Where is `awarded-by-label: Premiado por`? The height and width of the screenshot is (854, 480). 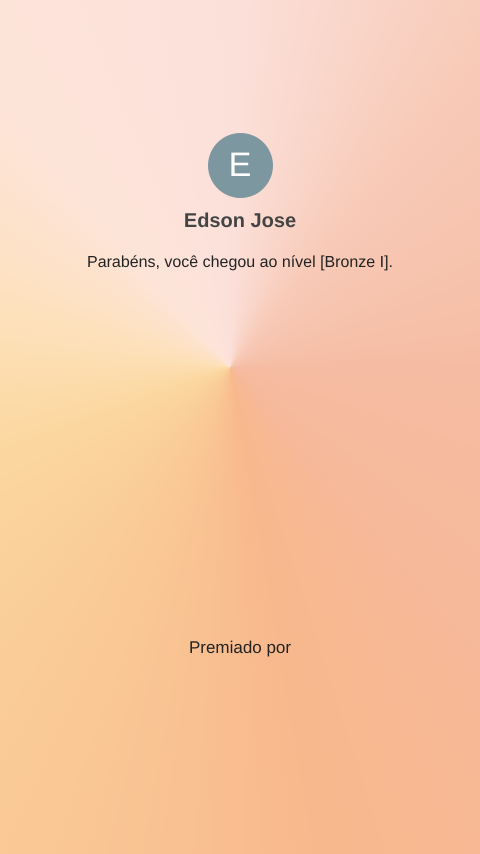 awarded-by-label: Premiado por is located at coordinates (240, 648).